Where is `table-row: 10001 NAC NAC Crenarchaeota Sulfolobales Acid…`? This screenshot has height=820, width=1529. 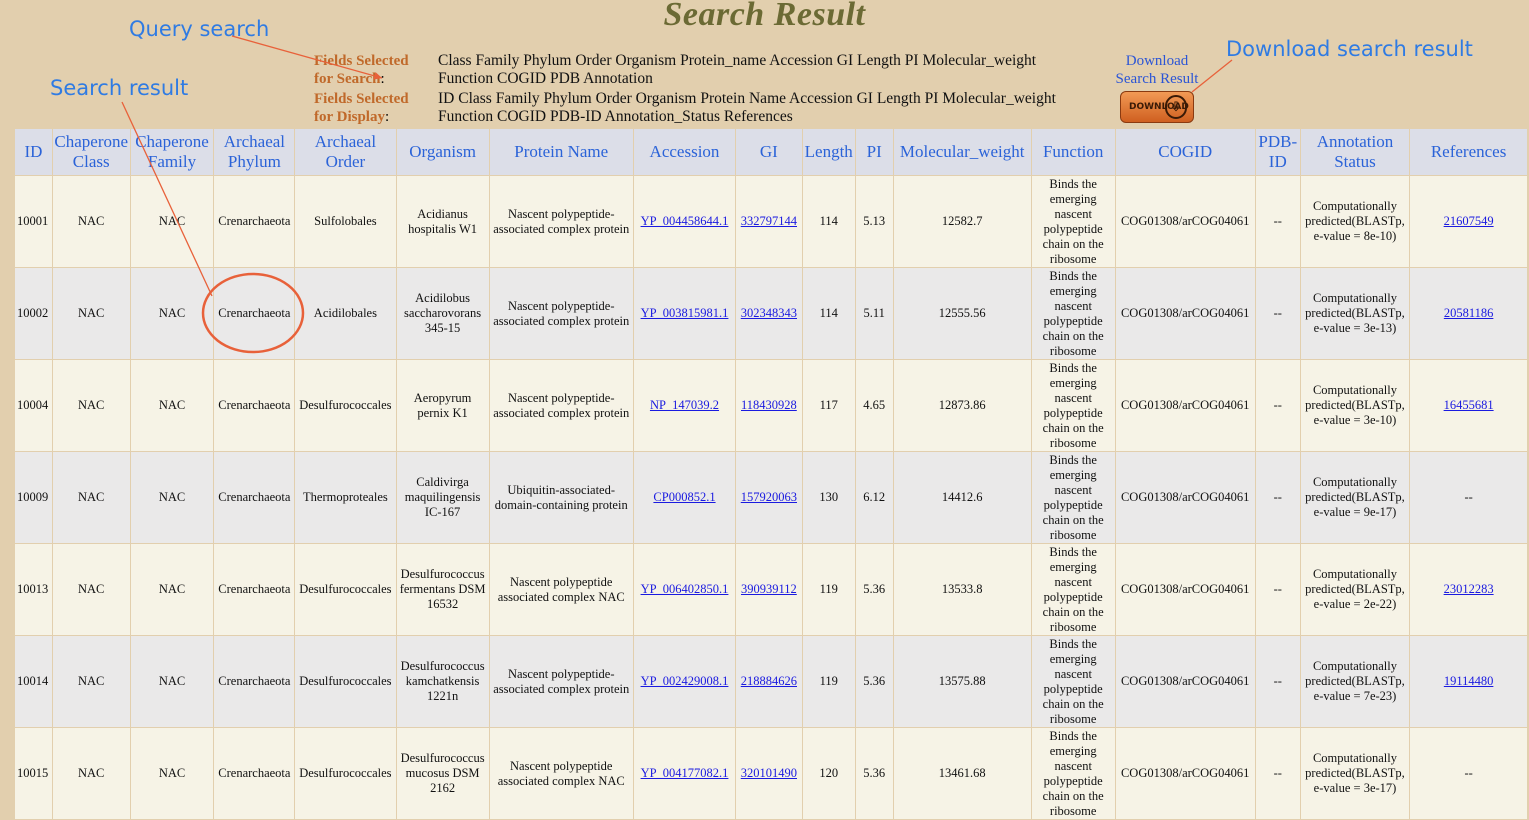
table-row: 10001 NAC NAC Crenarchaeota Sulfolobales Acid… is located at coordinates (771, 221).